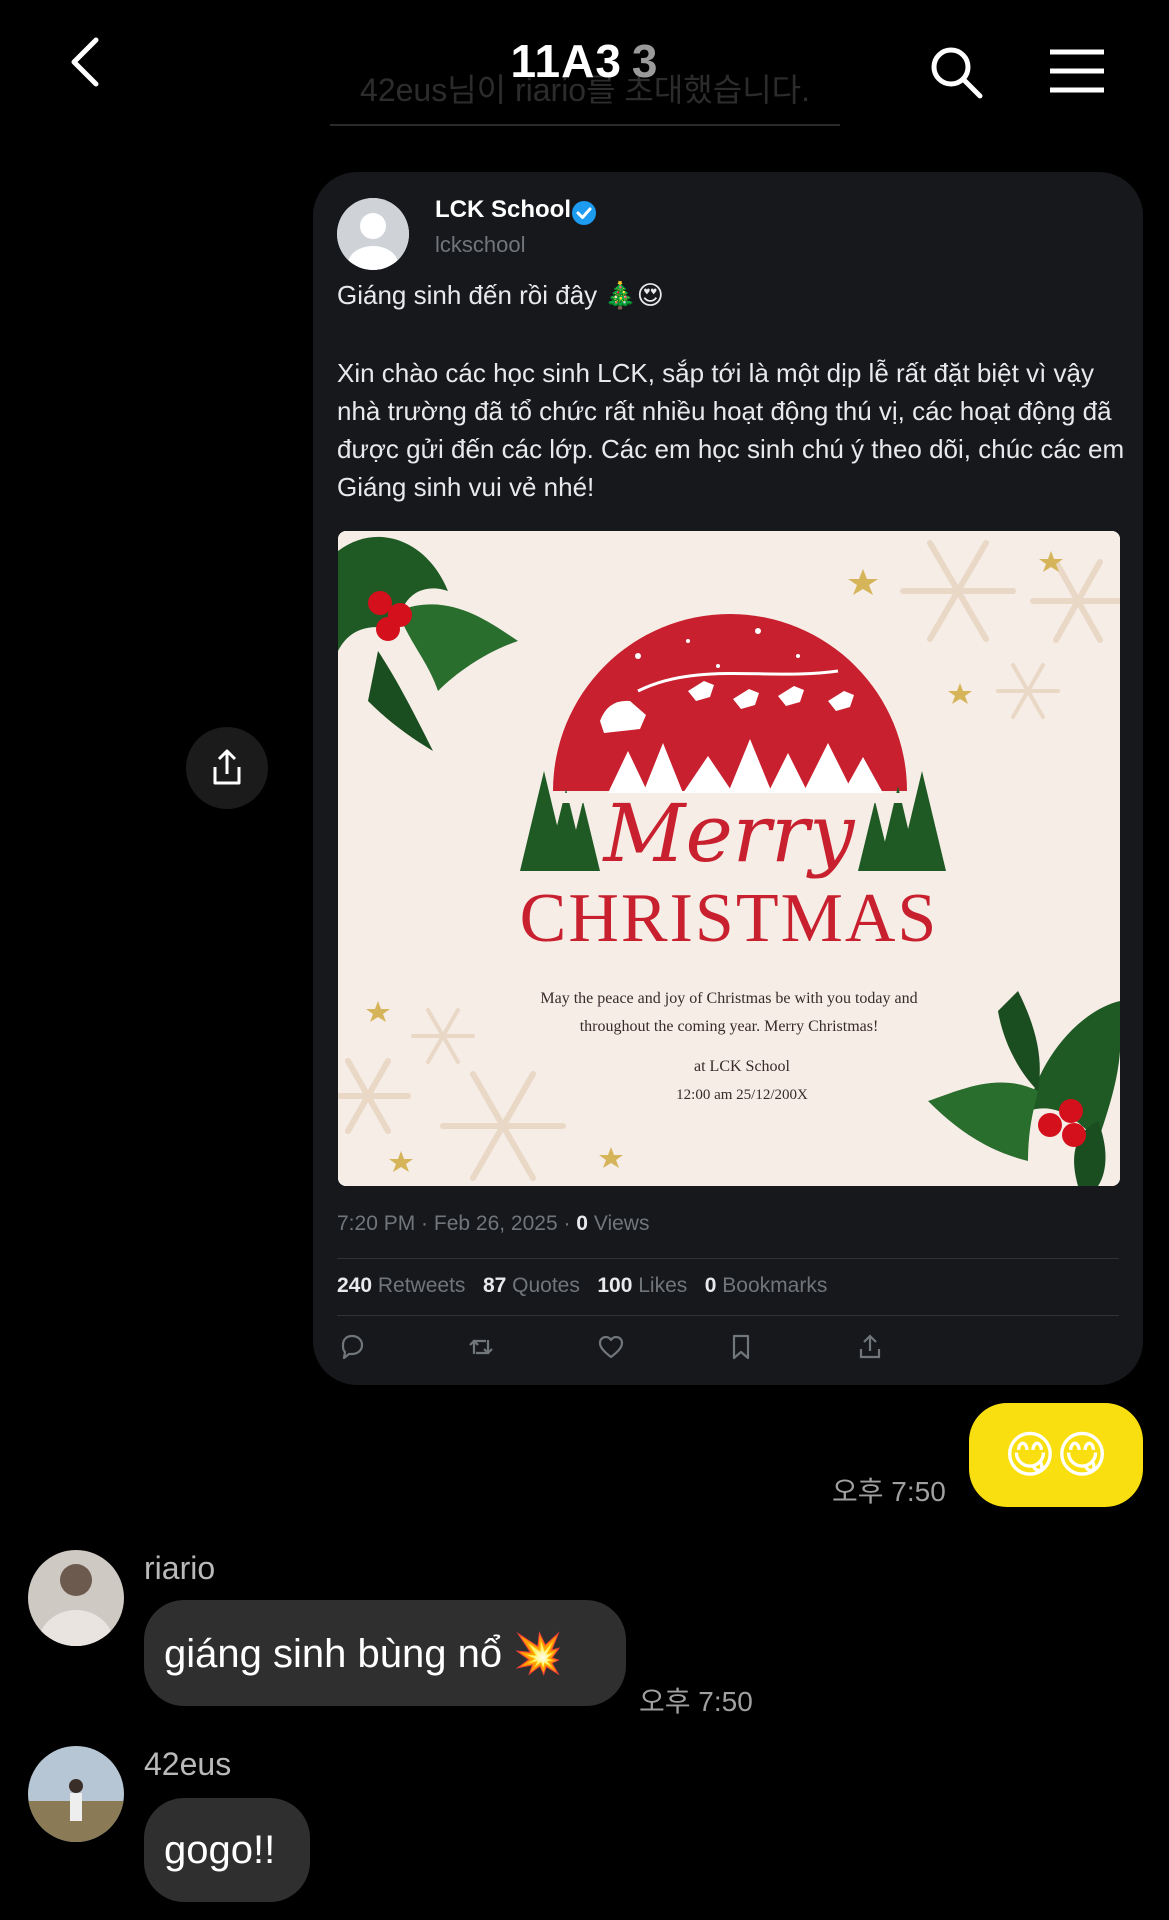 The image size is (1169, 1920). What do you see at coordinates (363, 1653) in the screenshot?
I see `message-text: giáng sinh bùng nổ 💥` at bounding box center [363, 1653].